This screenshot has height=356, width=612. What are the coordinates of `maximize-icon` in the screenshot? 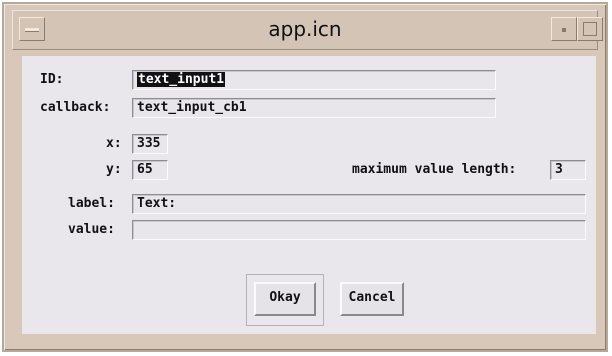 It's located at (590, 29).